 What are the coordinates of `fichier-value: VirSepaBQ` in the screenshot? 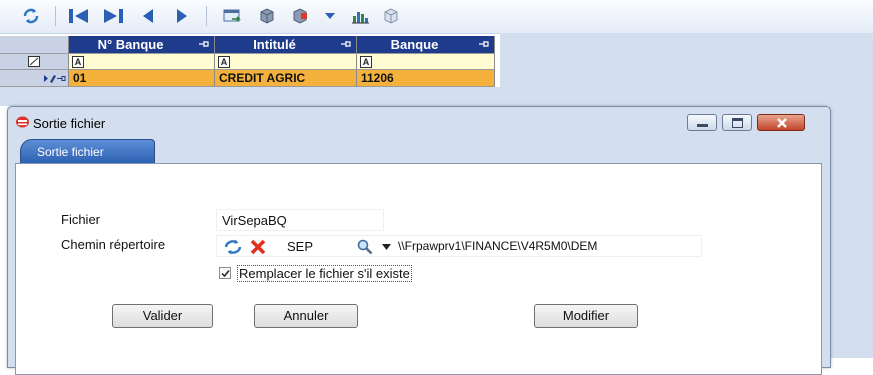 It's located at (254, 220).